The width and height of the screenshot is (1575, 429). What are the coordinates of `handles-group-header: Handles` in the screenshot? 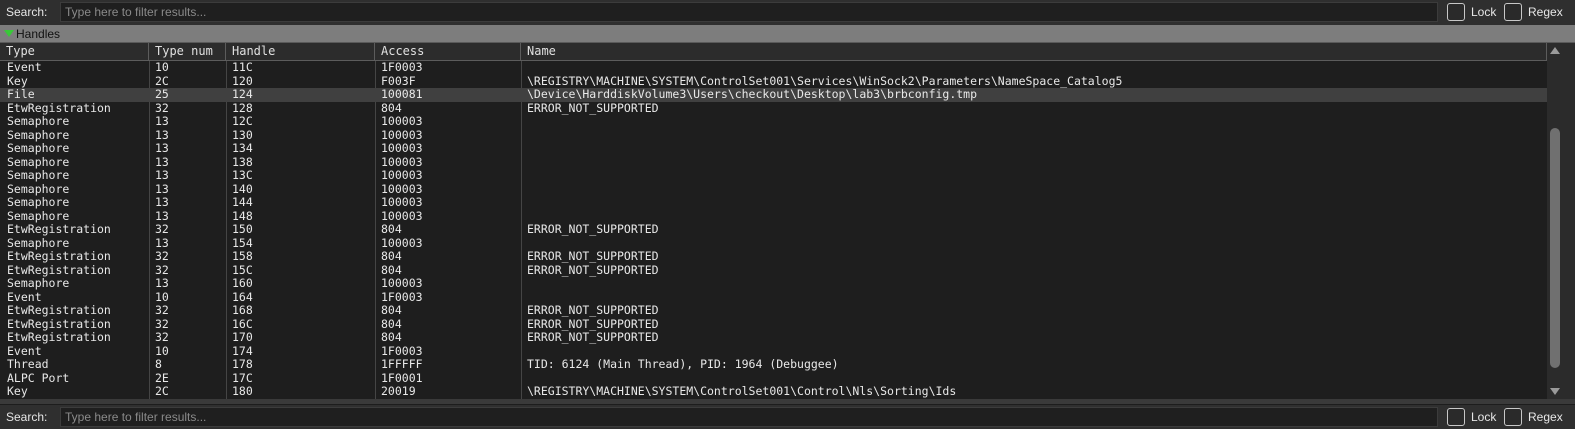 It's located at (787, 34).